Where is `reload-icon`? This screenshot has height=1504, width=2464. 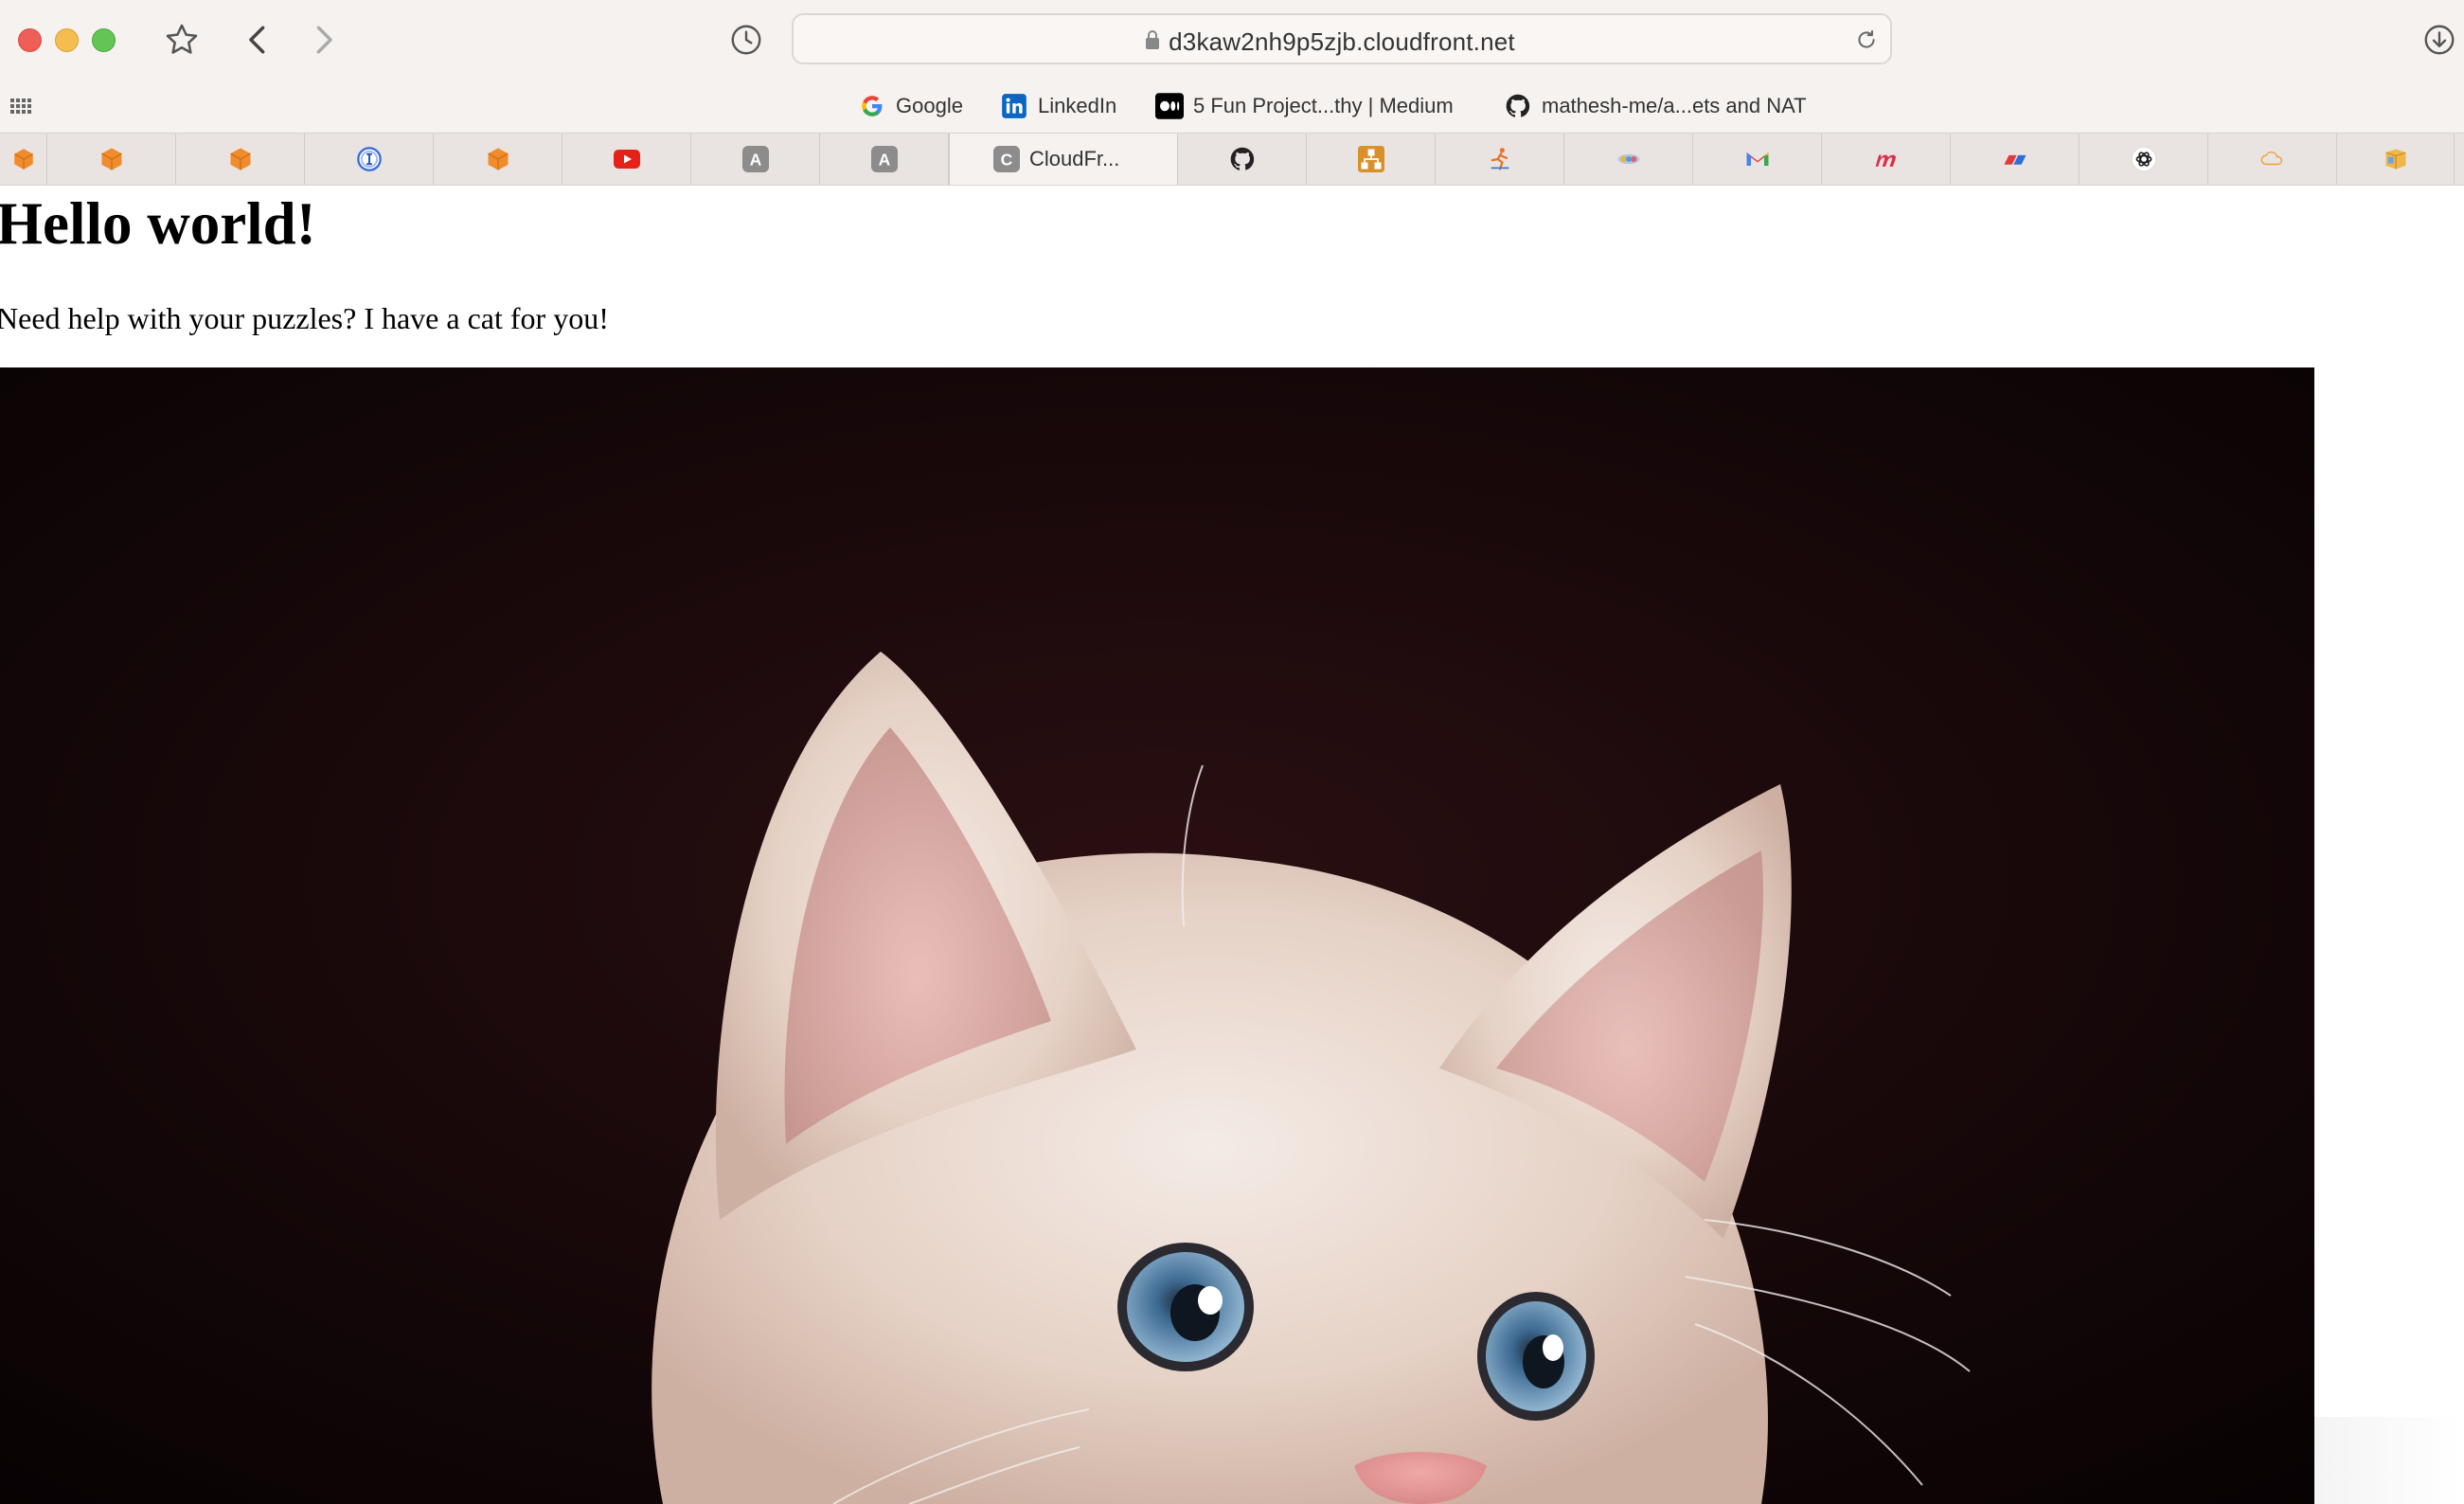 reload-icon is located at coordinates (1866, 42).